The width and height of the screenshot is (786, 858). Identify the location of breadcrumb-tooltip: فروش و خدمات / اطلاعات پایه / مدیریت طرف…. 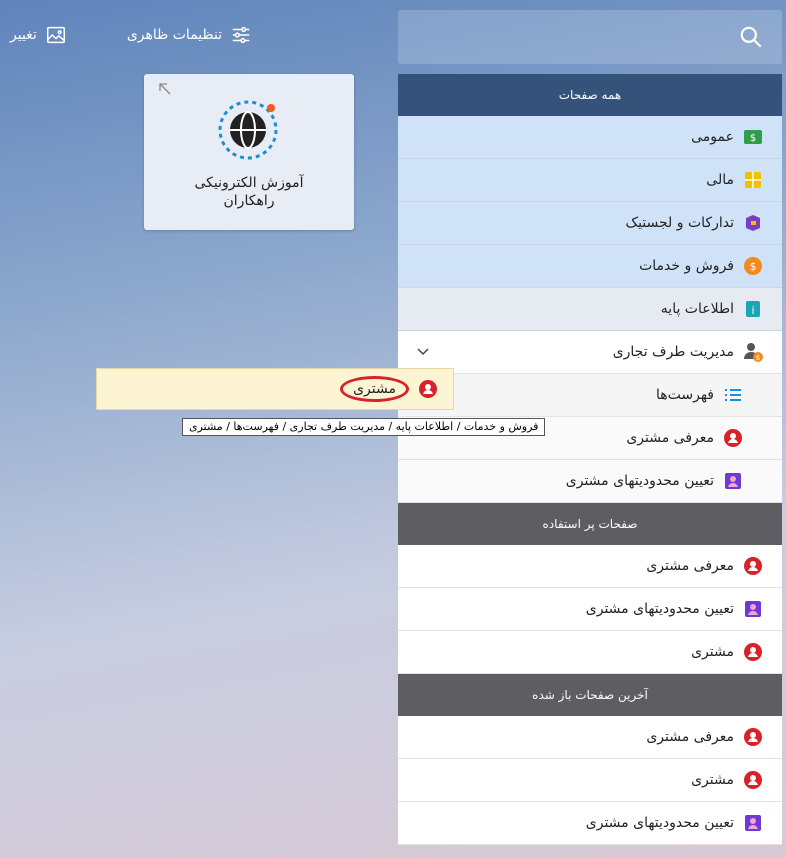
(364, 427).